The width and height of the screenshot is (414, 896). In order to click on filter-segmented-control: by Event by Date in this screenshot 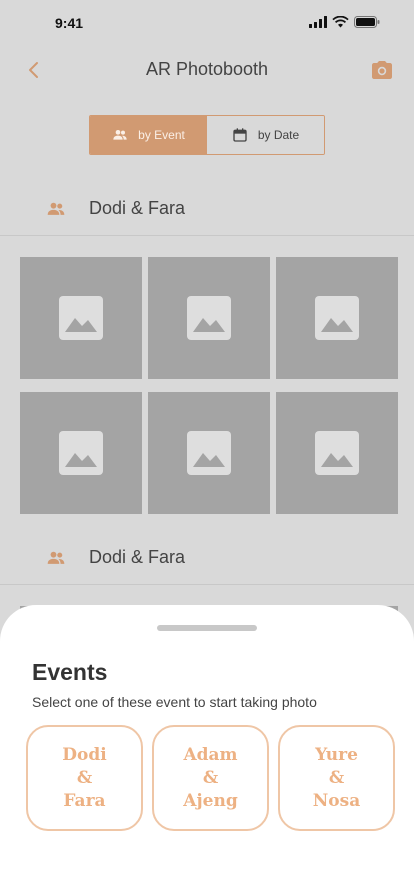, I will do `click(207, 135)`.